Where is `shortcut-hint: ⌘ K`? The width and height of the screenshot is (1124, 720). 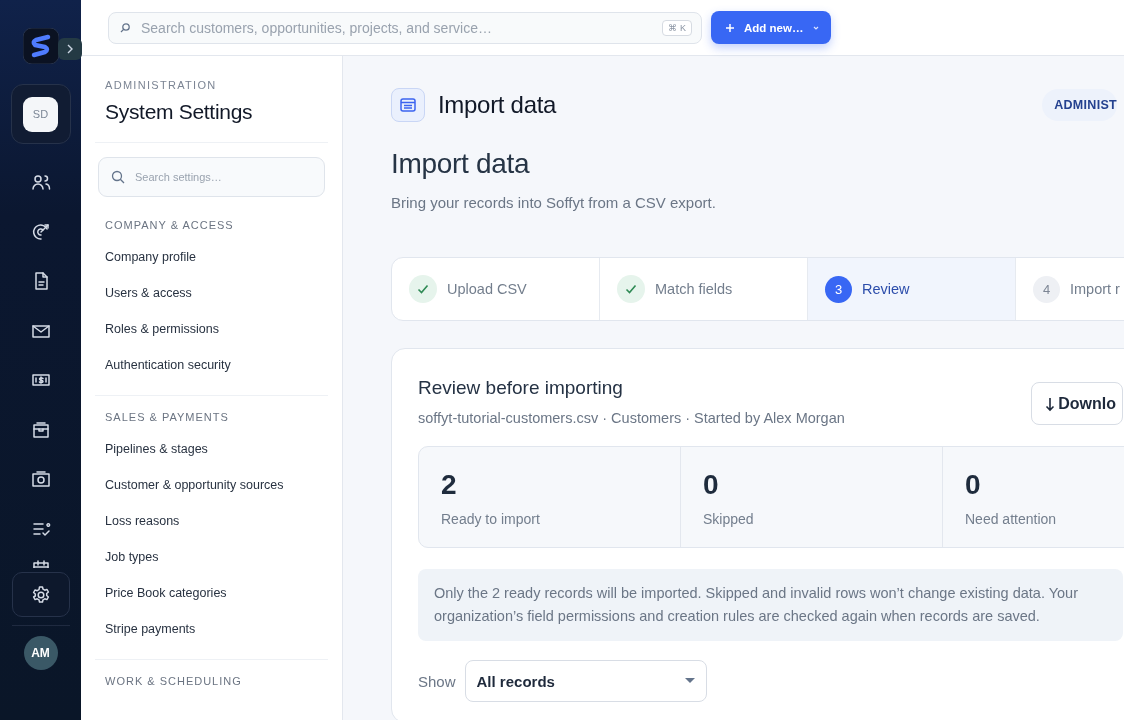 shortcut-hint: ⌘ K is located at coordinates (677, 27).